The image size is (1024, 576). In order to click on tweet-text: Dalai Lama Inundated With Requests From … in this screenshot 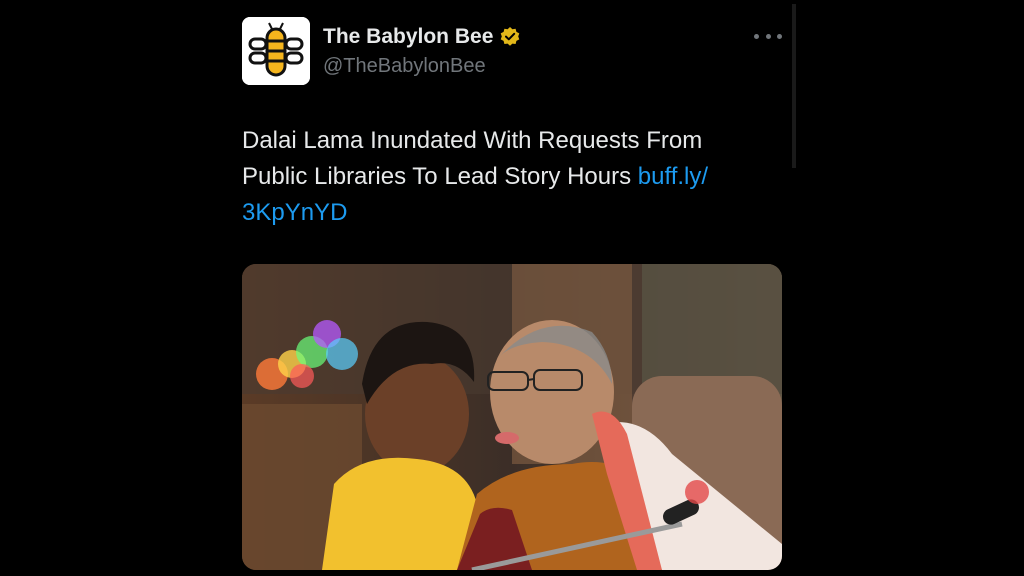, I will do `click(507, 177)`.